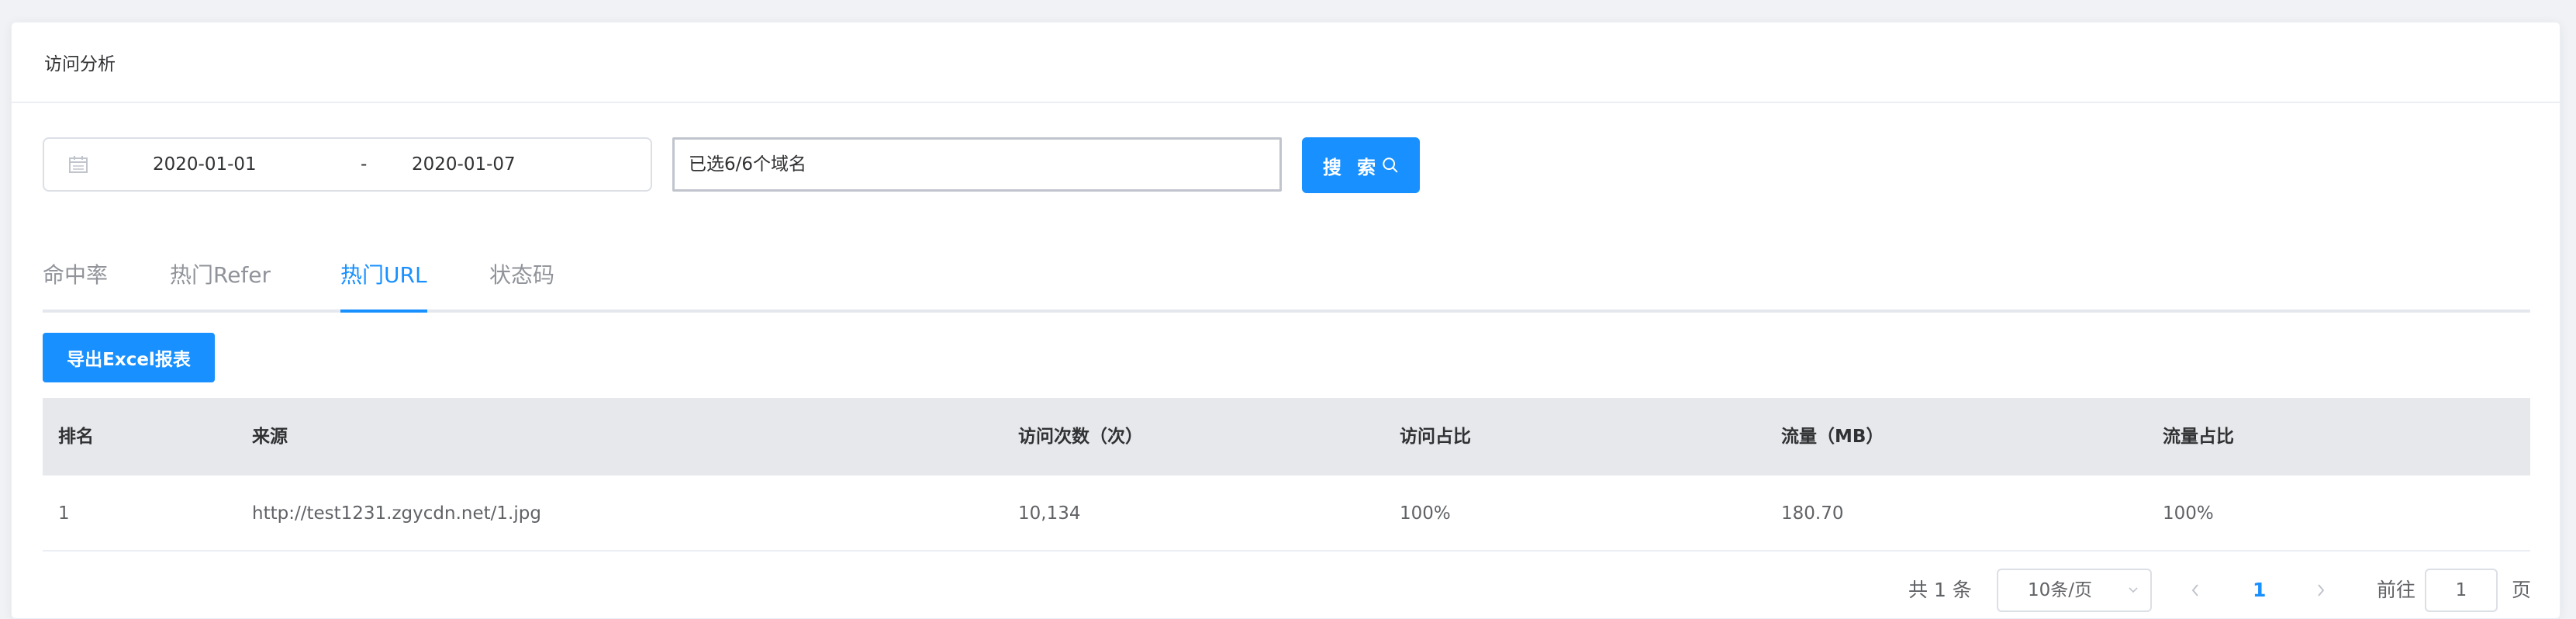 This screenshot has height=619, width=2576. I want to click on current-page: 1, so click(2259, 590).